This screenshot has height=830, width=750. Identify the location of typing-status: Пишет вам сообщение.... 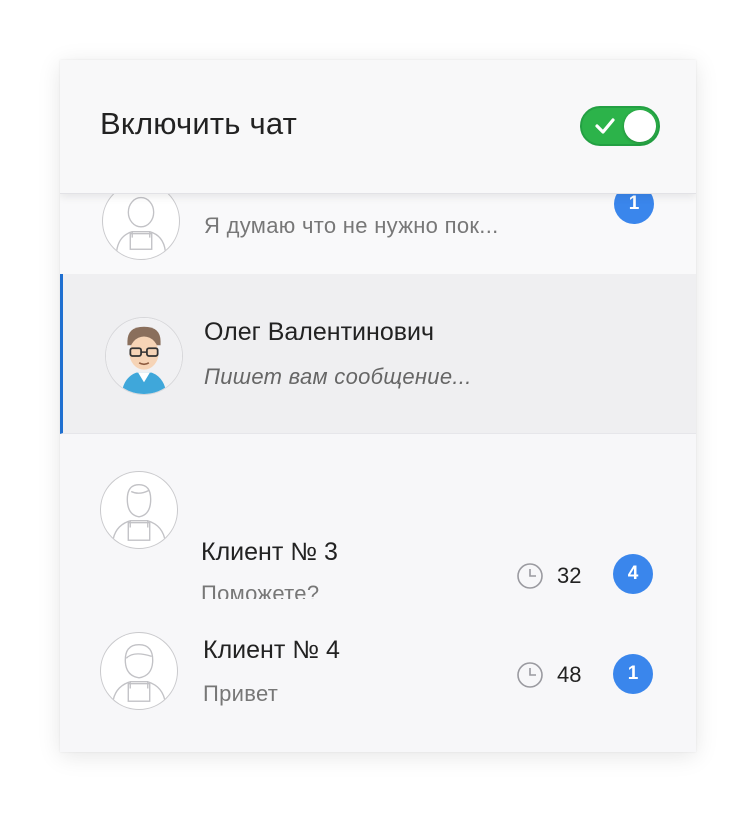
(338, 376).